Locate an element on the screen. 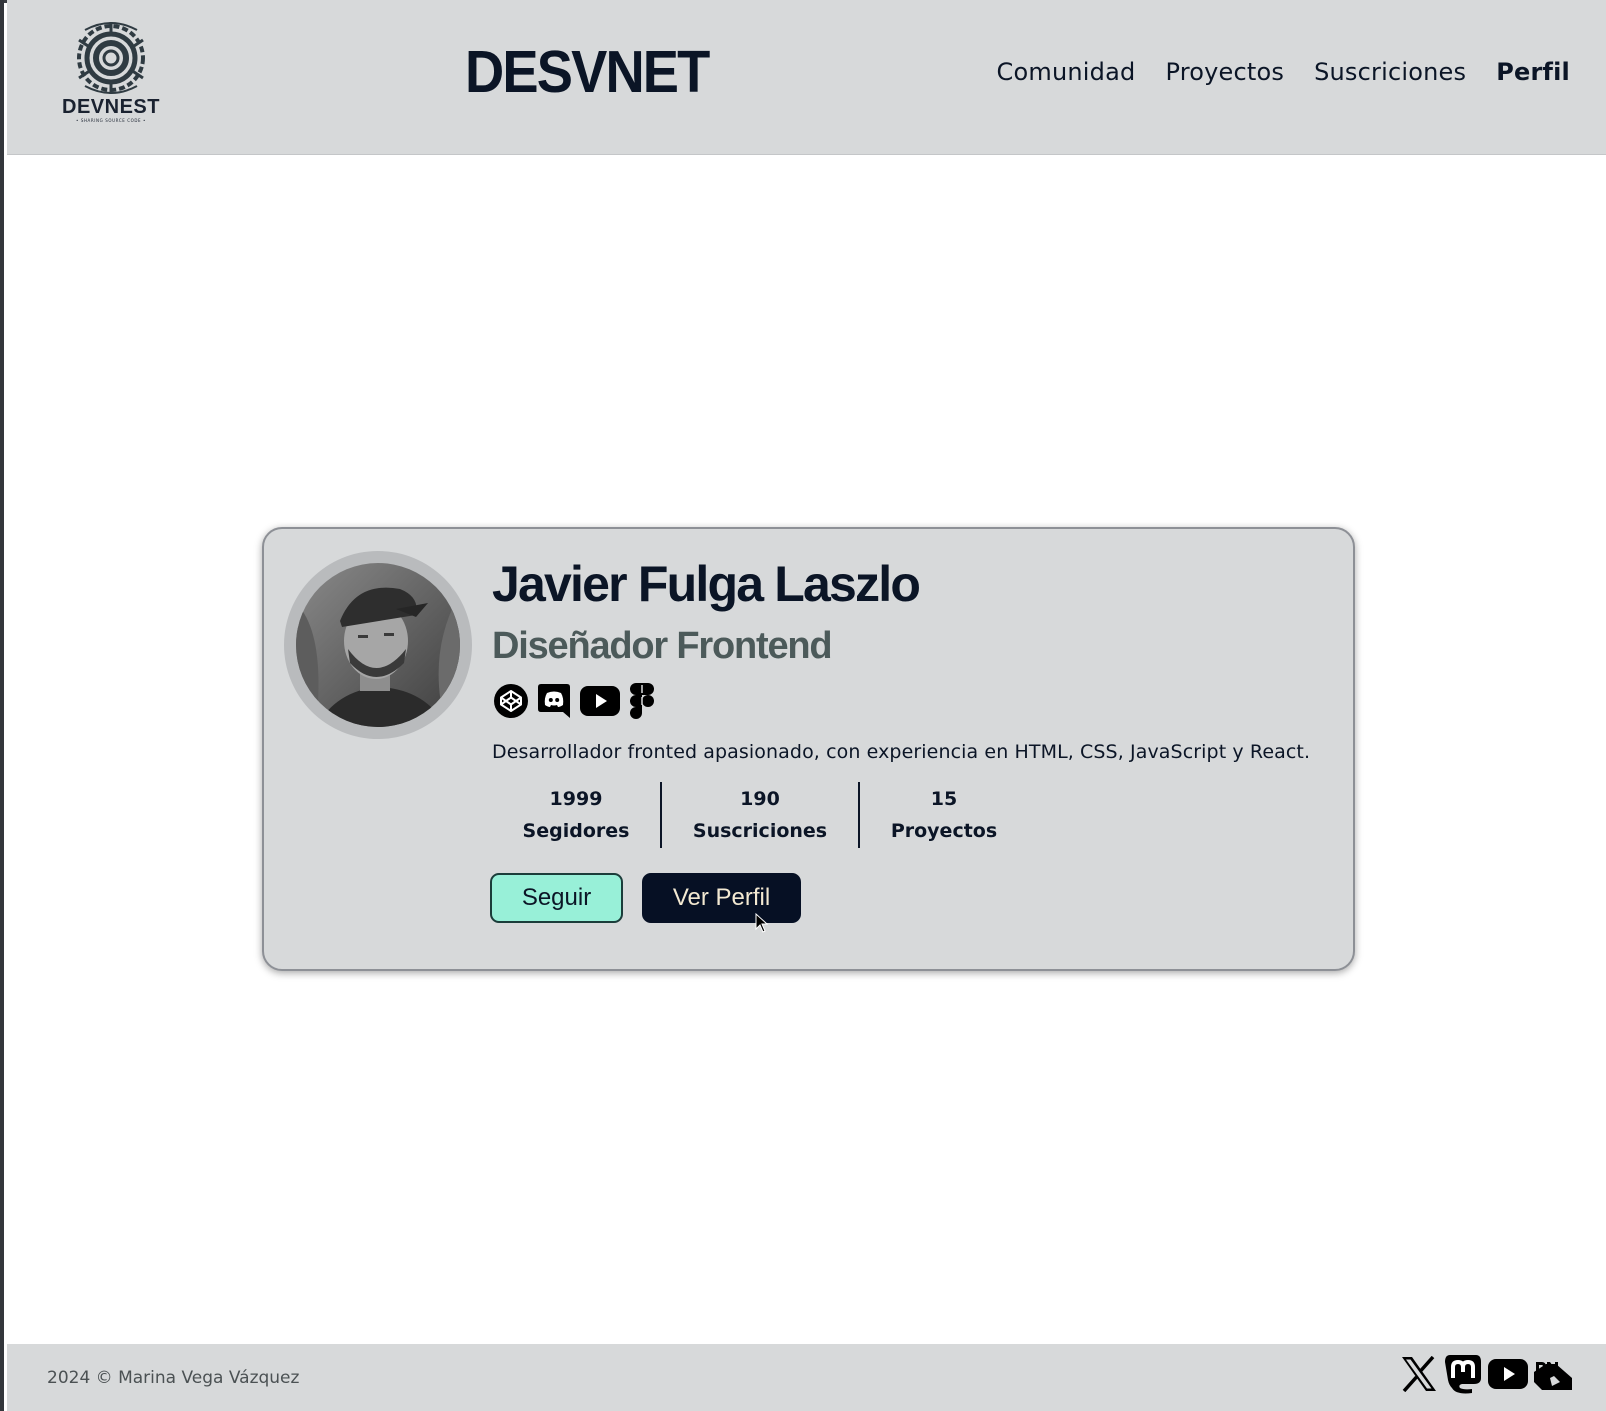  view-profile-button: Ver Perfil is located at coordinates (721, 898).